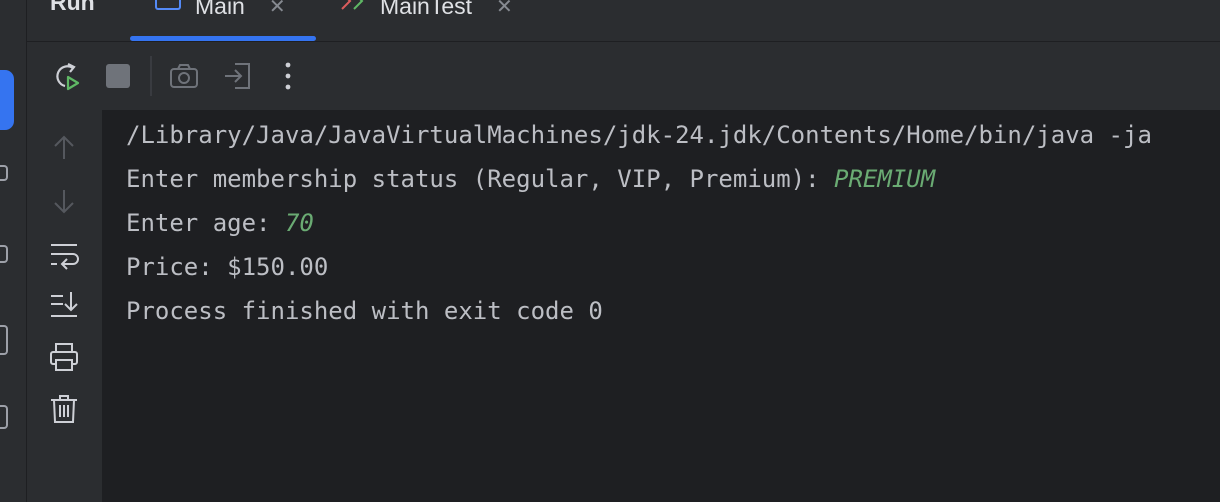 The height and width of the screenshot is (502, 1220). I want to click on rerun-icon, so click(66, 76).